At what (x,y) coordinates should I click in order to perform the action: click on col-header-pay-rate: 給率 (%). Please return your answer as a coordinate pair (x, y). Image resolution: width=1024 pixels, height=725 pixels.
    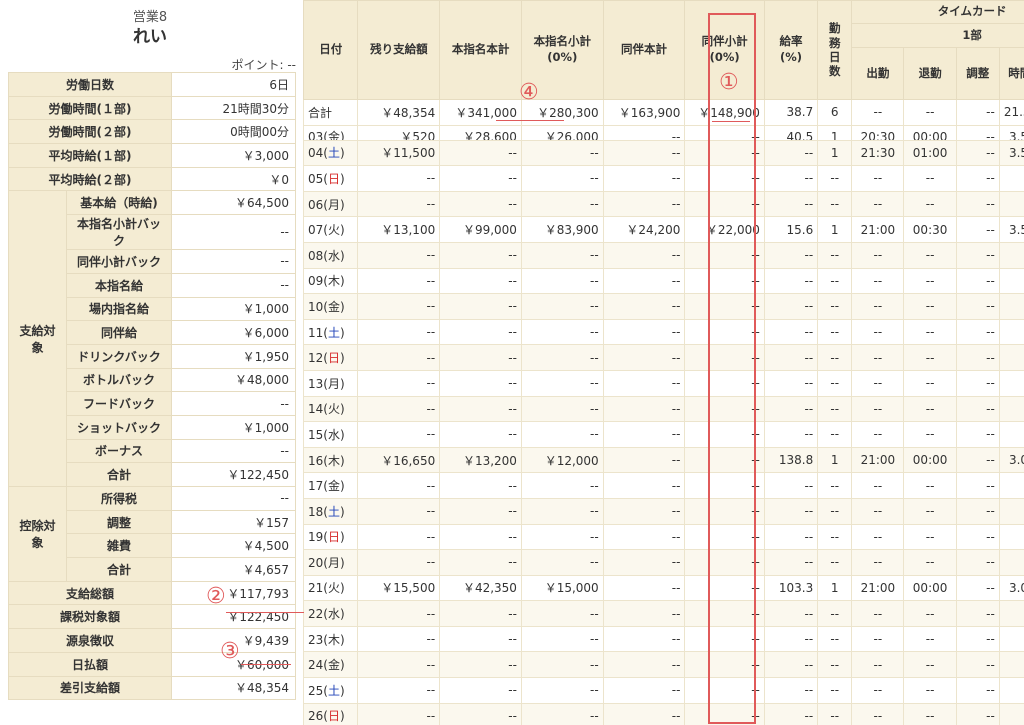
    Looking at the image, I should click on (791, 50).